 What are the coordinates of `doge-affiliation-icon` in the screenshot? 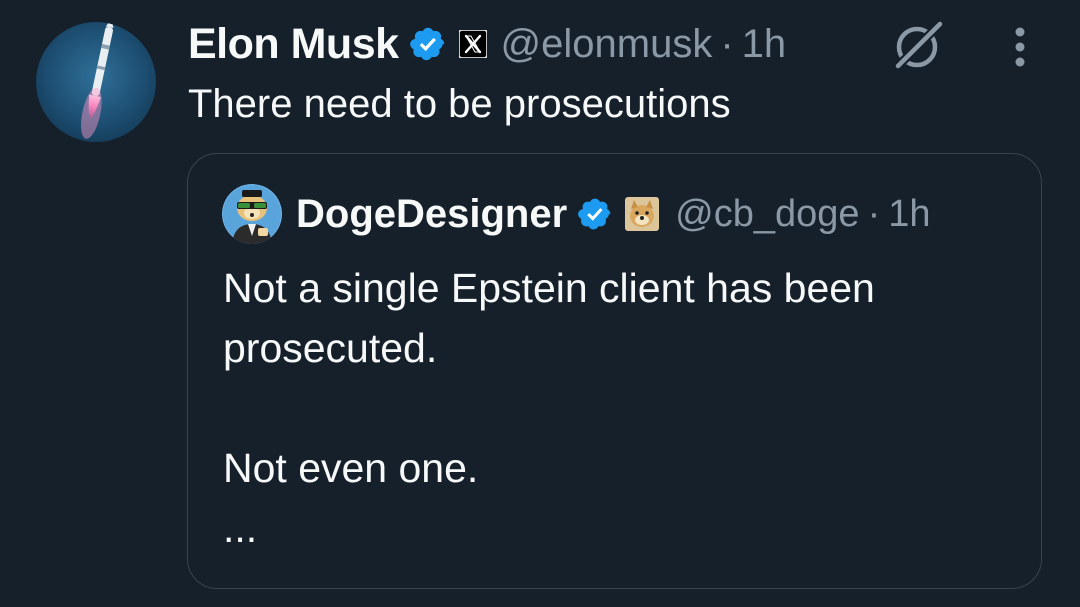 It's located at (642, 214).